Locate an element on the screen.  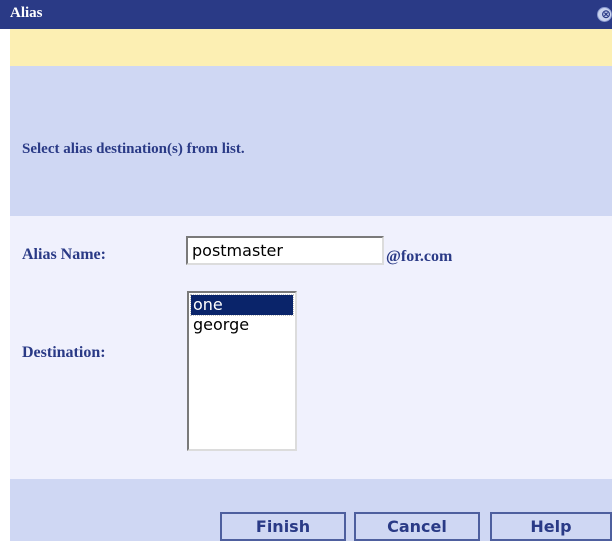
title-bar: Alias ⊗ is located at coordinates (306, 14).